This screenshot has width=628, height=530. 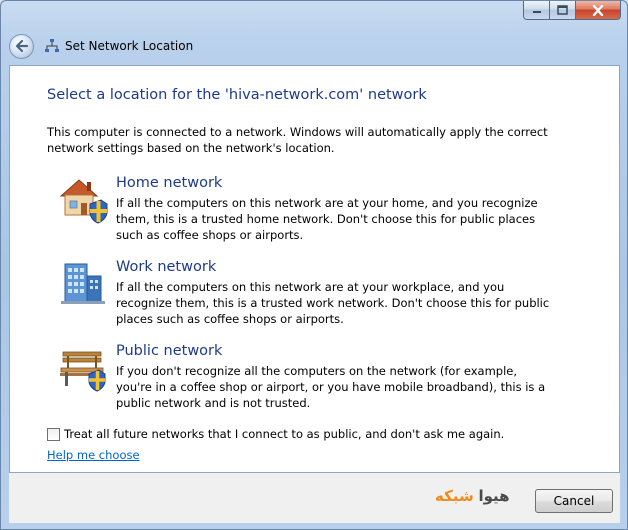 I want to click on maximize-icon, so click(x=562, y=10).